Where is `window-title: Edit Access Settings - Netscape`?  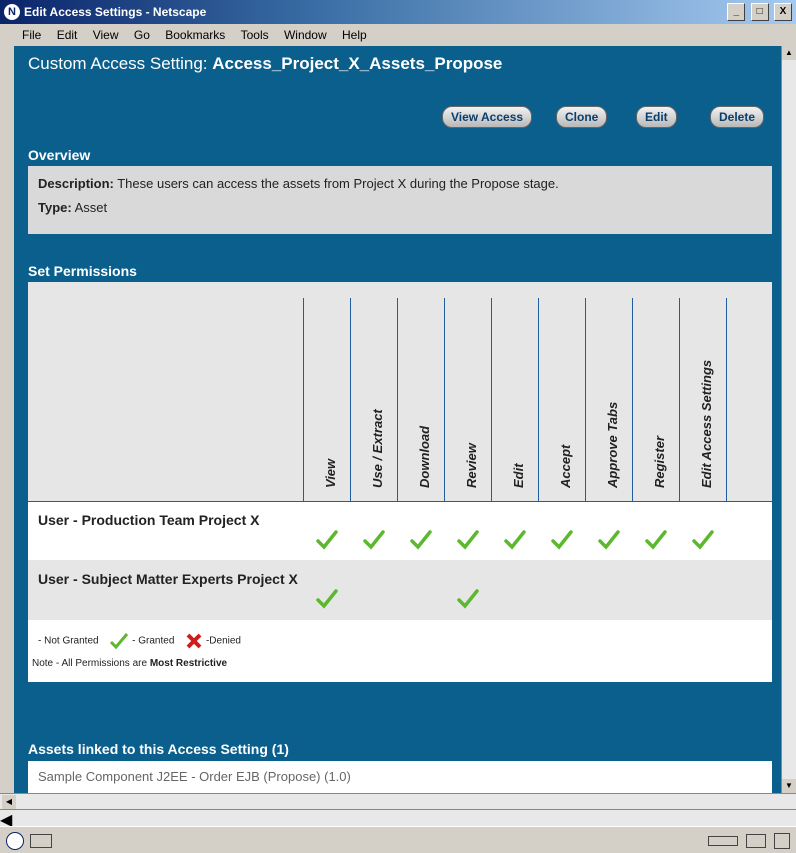 window-title: Edit Access Settings - Netscape is located at coordinates (115, 12).